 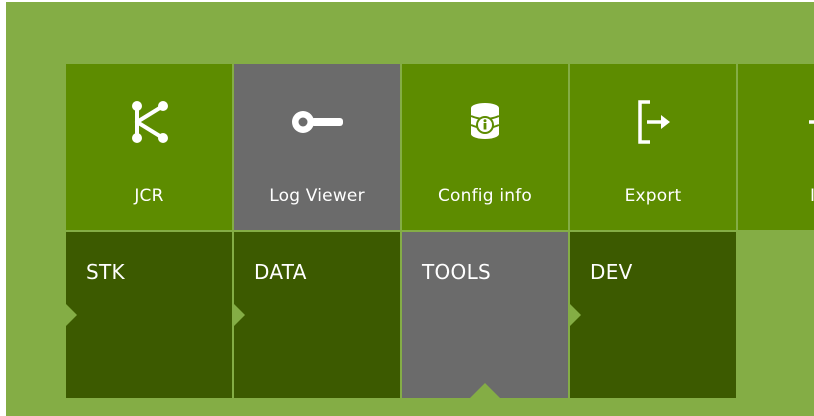 What do you see at coordinates (317, 196) in the screenshot?
I see `tool-label-log-viewer: Log Viewer` at bounding box center [317, 196].